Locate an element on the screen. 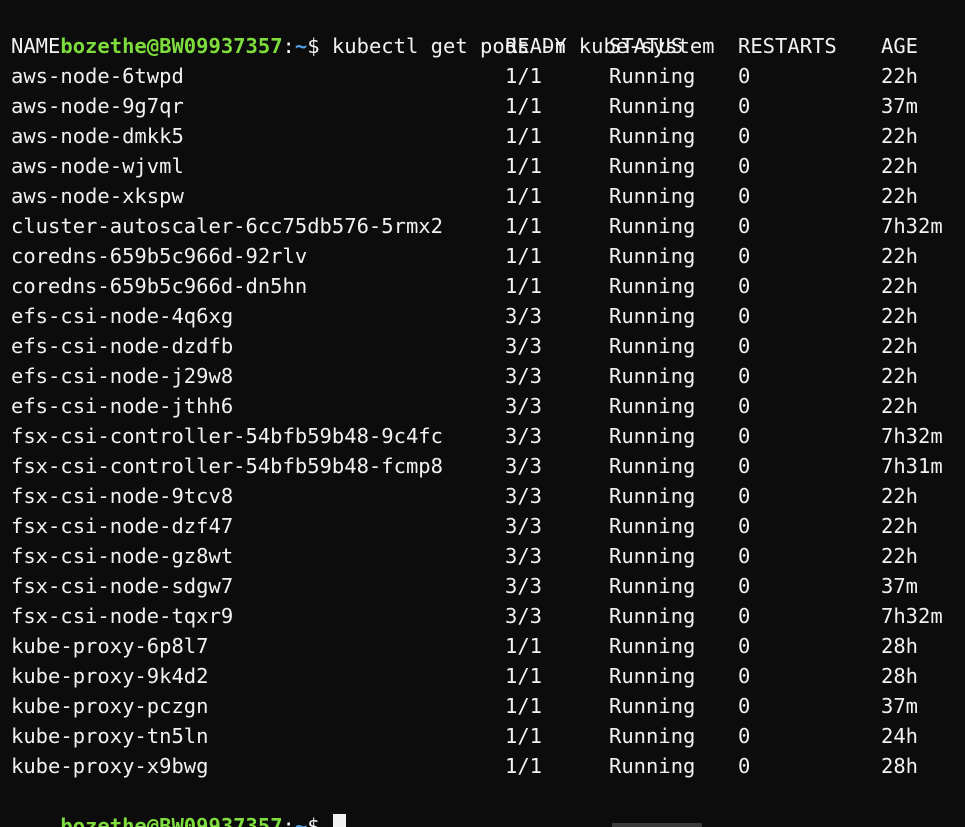 The height and width of the screenshot is (827, 965). table-row: aws-node-wjvml 1/1 Running 0 22h is located at coordinates (482, 166).